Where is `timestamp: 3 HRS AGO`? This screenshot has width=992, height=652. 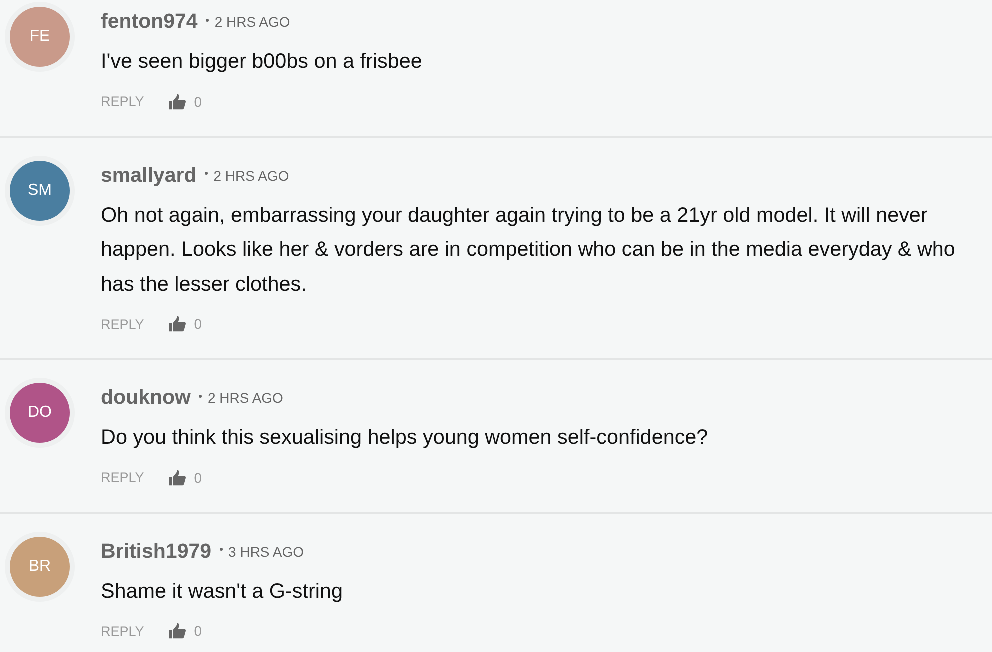 timestamp: 3 HRS AGO is located at coordinates (266, 552).